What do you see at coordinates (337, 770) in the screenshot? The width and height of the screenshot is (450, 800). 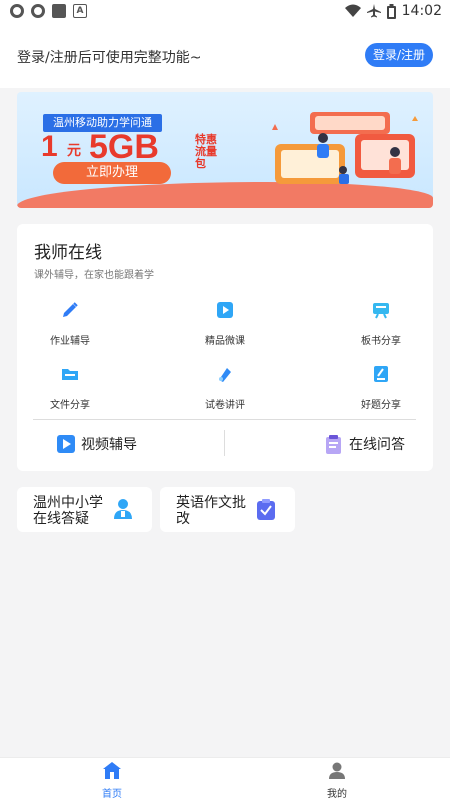 I see `user-icon` at bounding box center [337, 770].